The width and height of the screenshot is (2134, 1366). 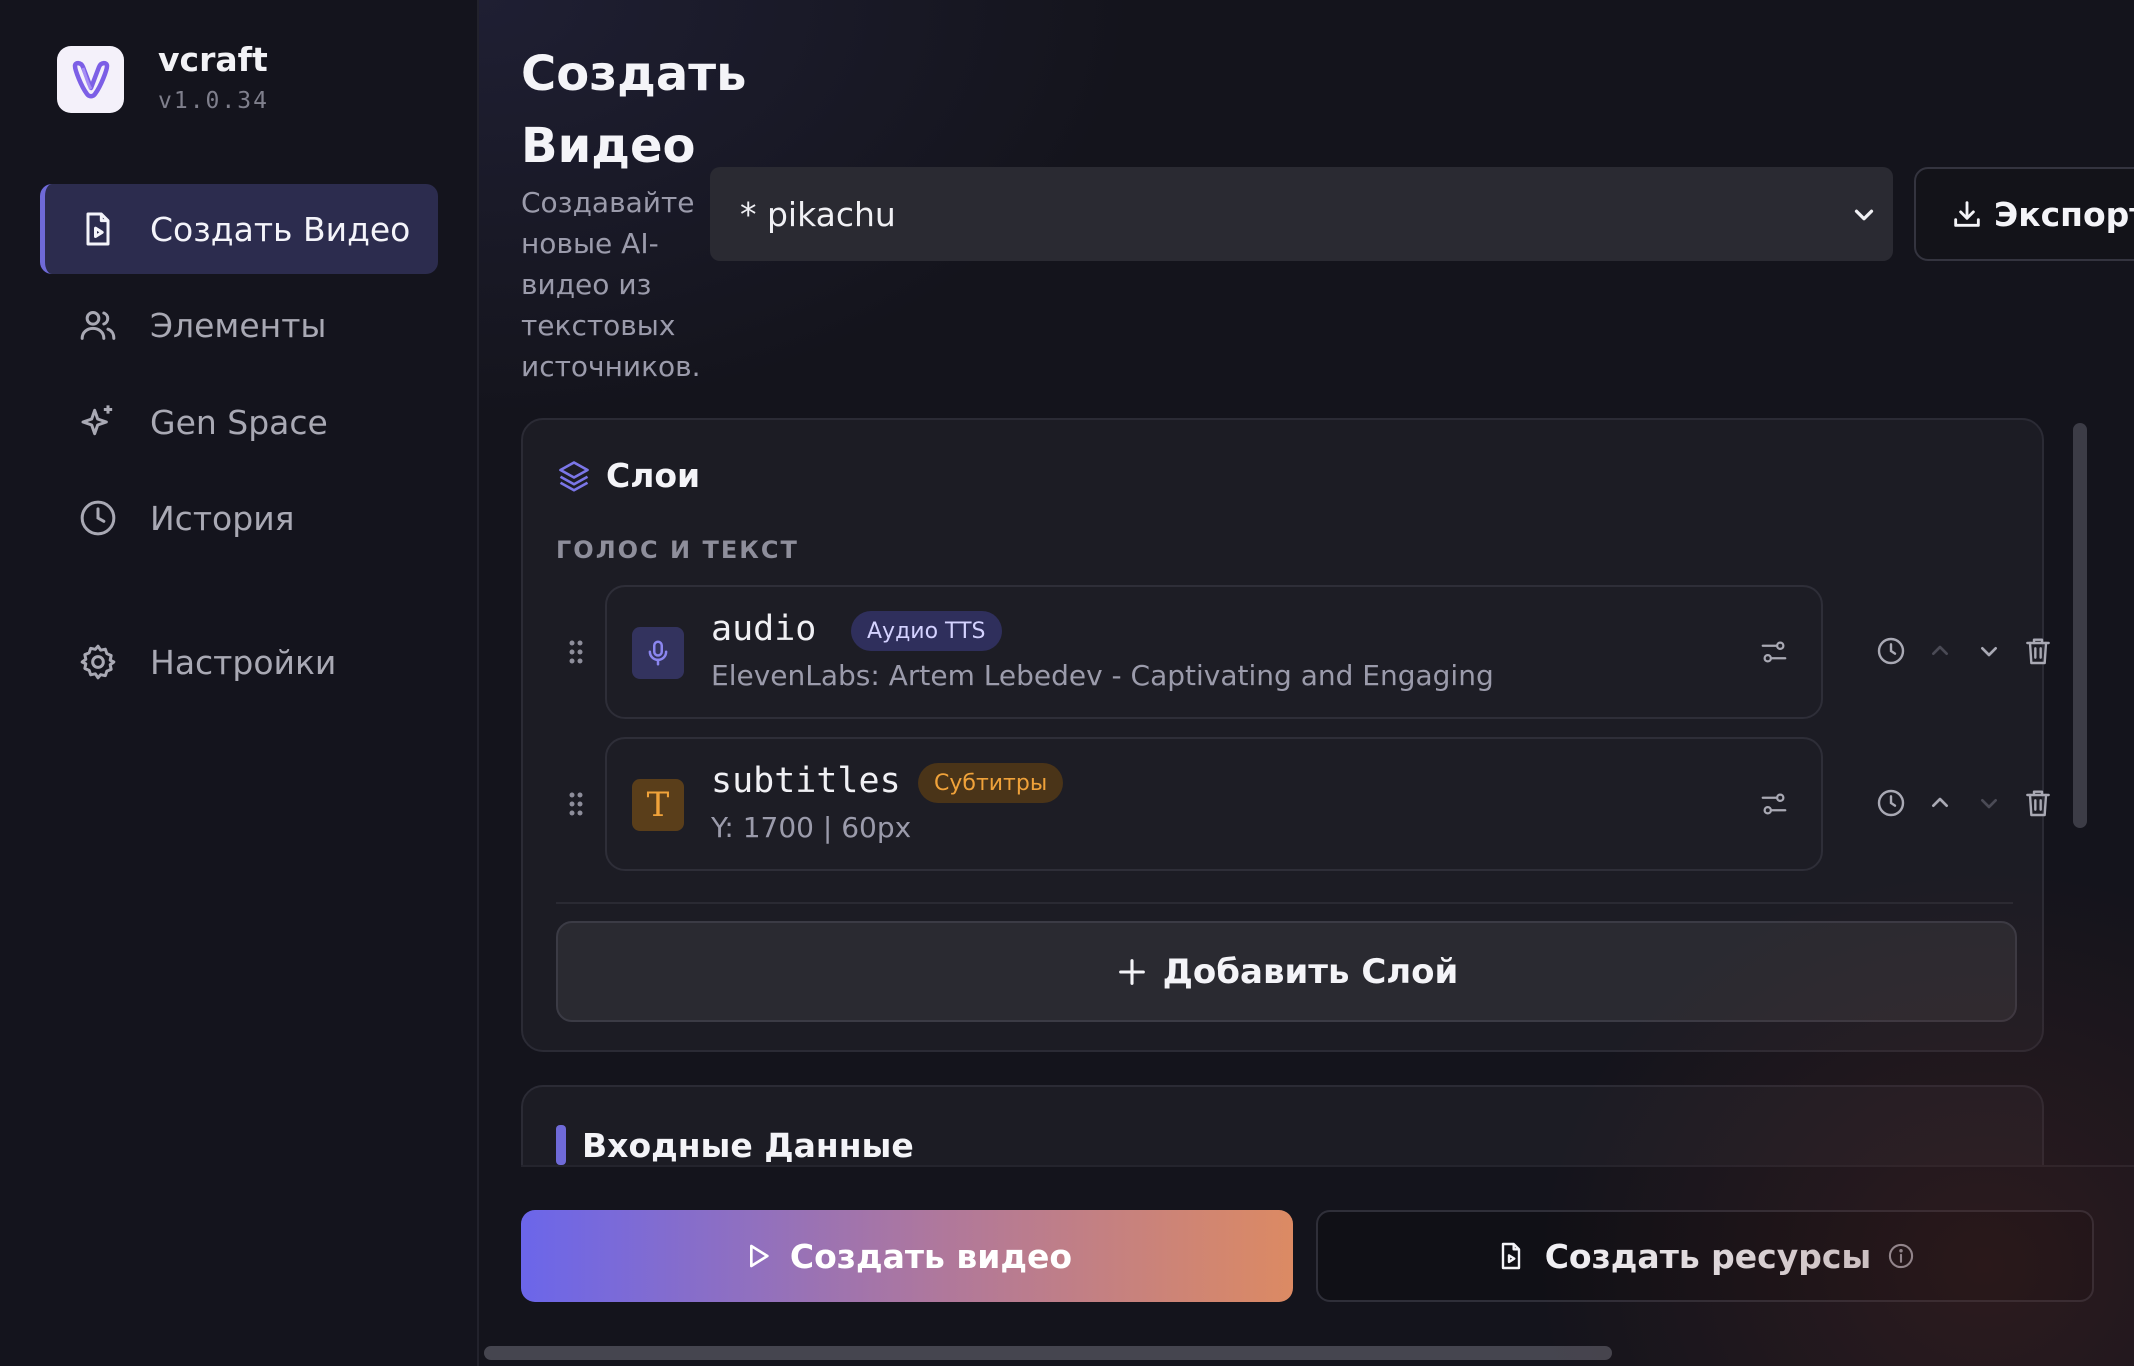 I want to click on users-icon, so click(x=98, y=325).